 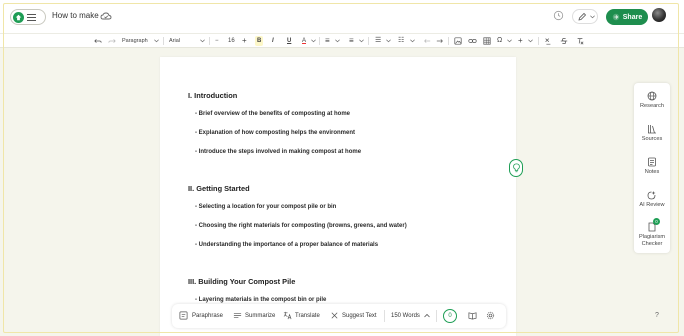 What do you see at coordinates (231, 41) in the screenshot?
I see `font-size-value: 16` at bounding box center [231, 41].